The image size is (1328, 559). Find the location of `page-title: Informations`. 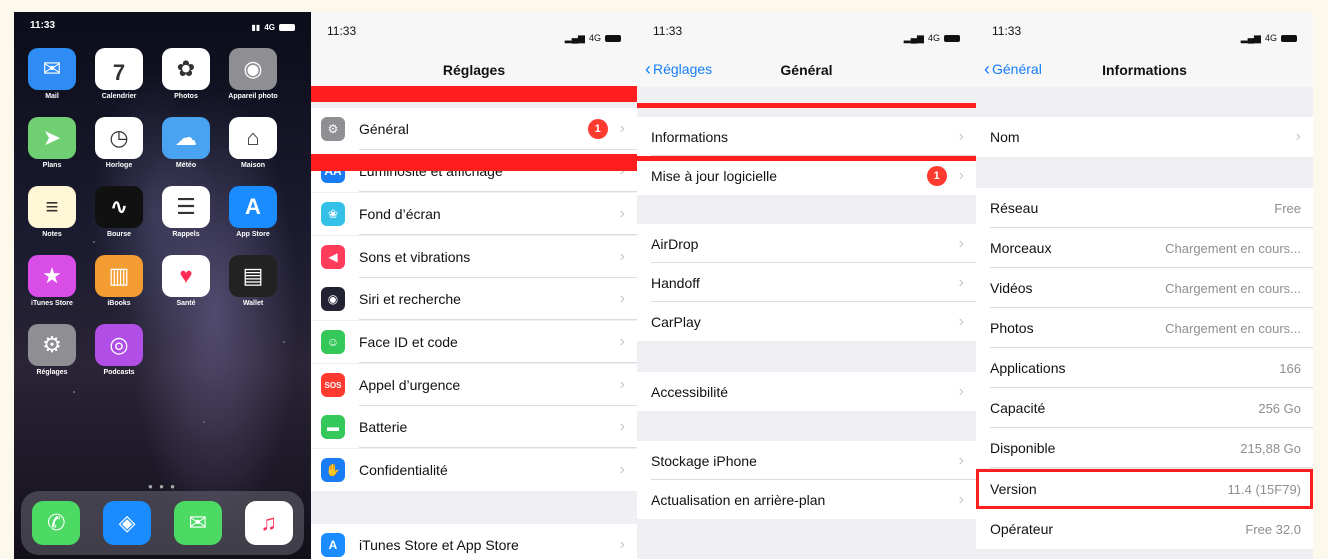

page-title: Informations is located at coordinates (1144, 70).